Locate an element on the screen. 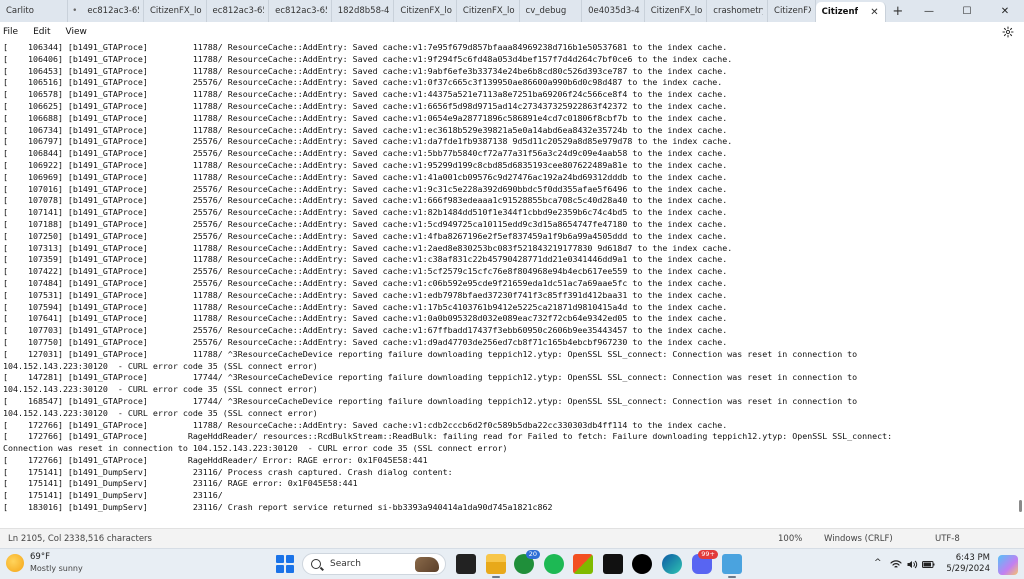 This screenshot has width=1024, height=579. window-controls: — ☐ ✕ is located at coordinates (967, 11).